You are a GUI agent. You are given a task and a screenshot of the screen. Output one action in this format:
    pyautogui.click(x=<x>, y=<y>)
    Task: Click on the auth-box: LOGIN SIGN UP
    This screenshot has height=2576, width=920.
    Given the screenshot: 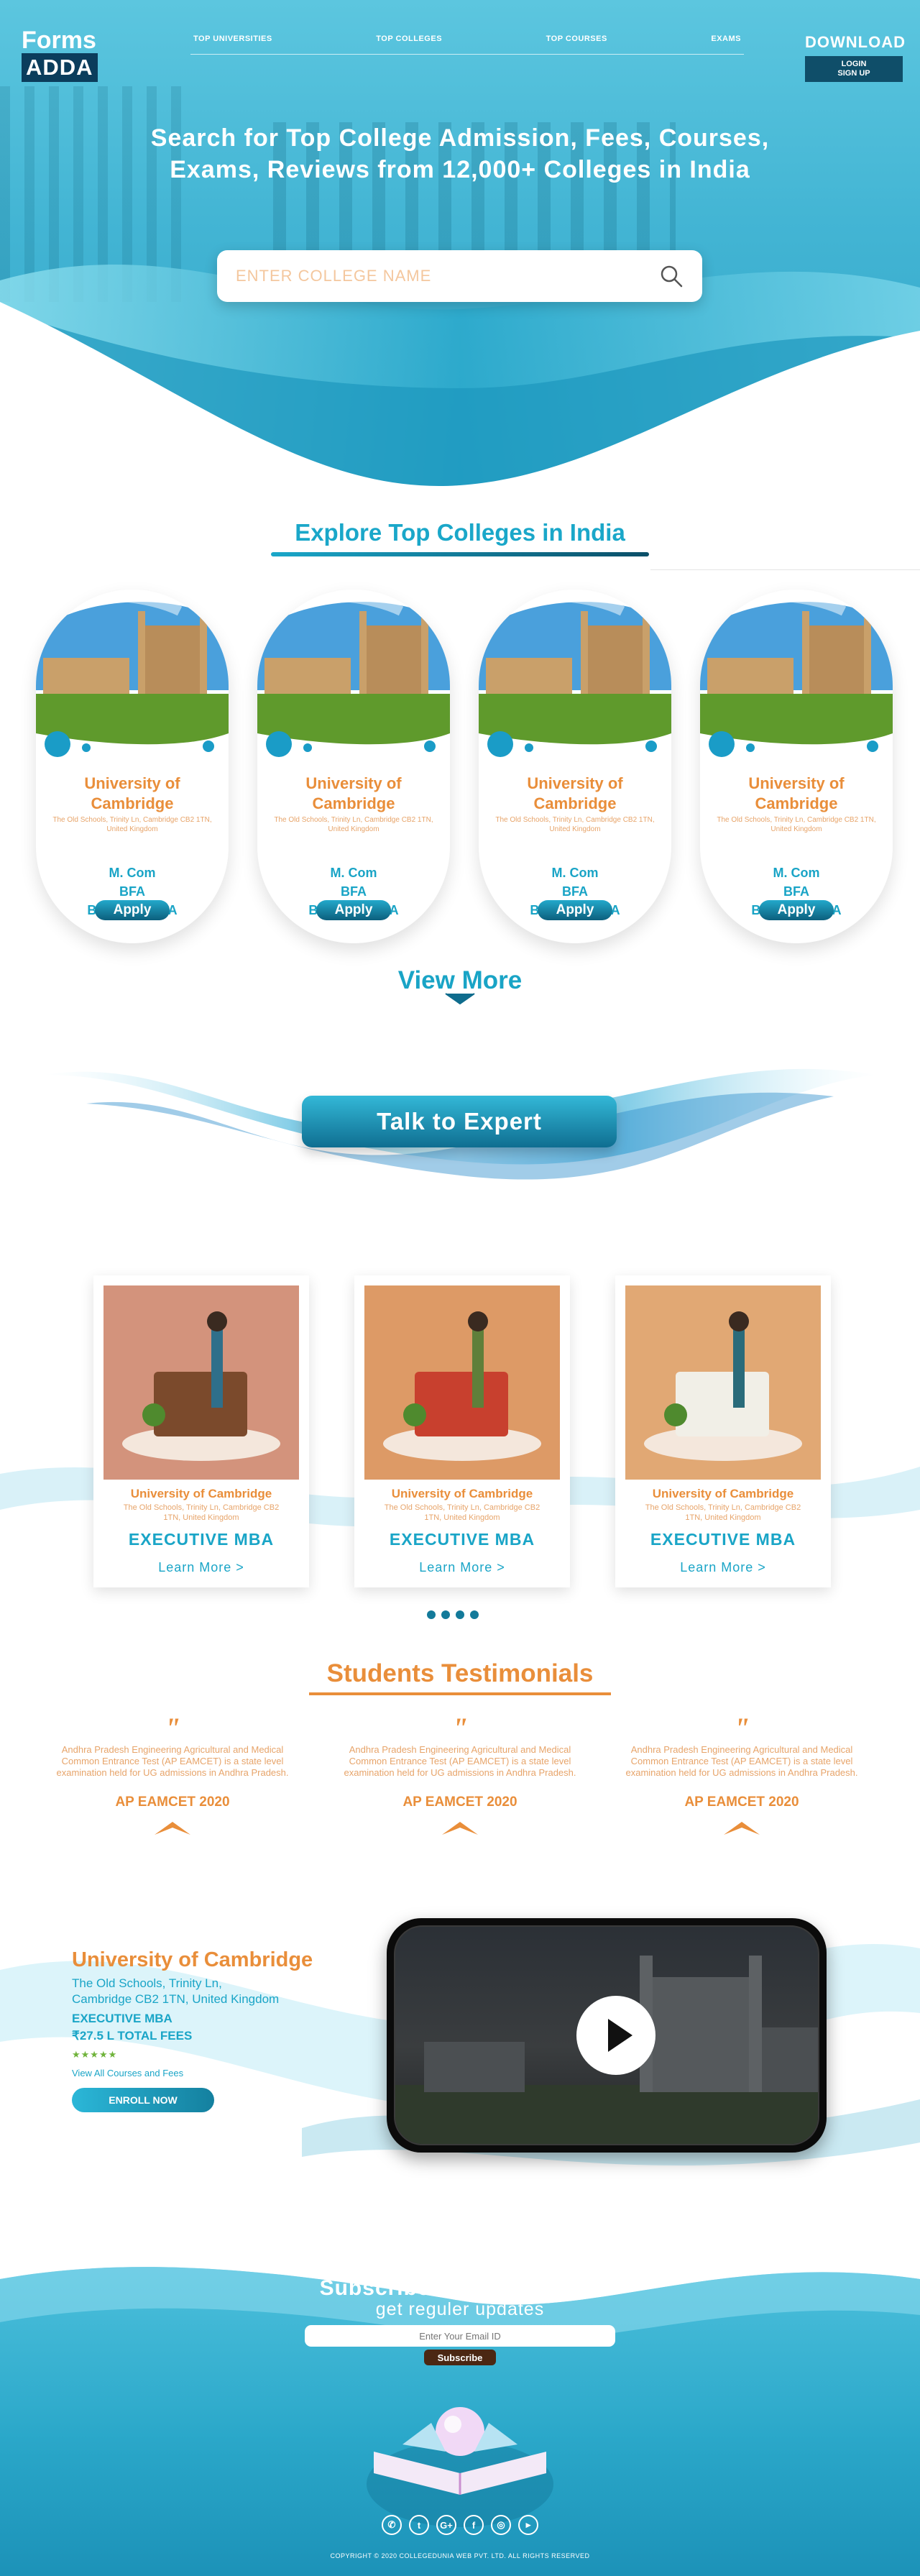 What is the action you would take?
    pyautogui.click(x=854, y=69)
    